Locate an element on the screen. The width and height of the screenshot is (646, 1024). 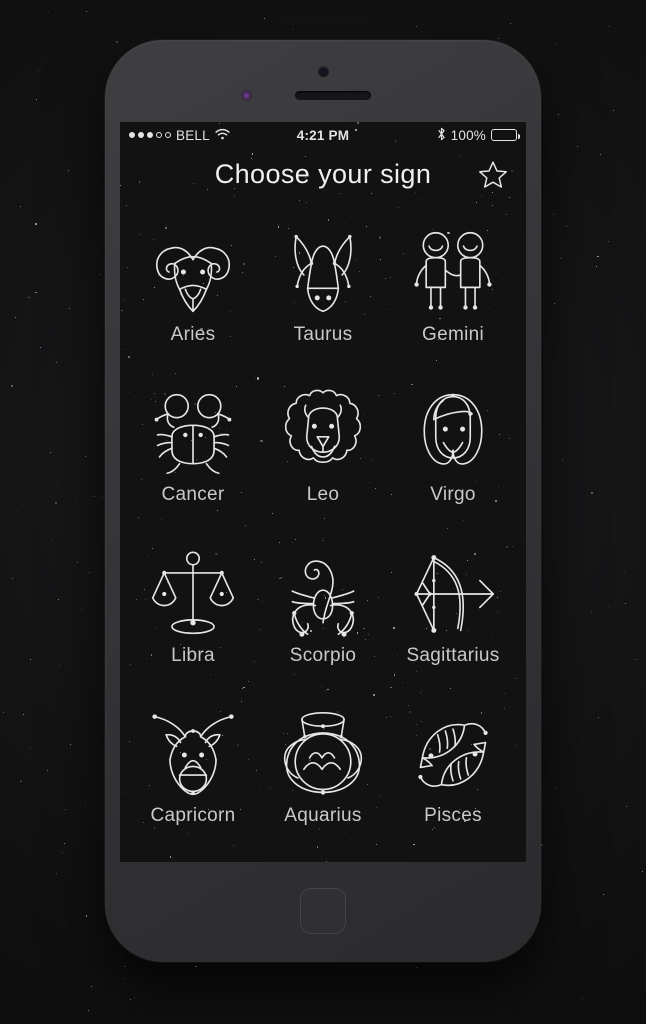
sign-label: Sagittarius is located at coordinates (453, 655).